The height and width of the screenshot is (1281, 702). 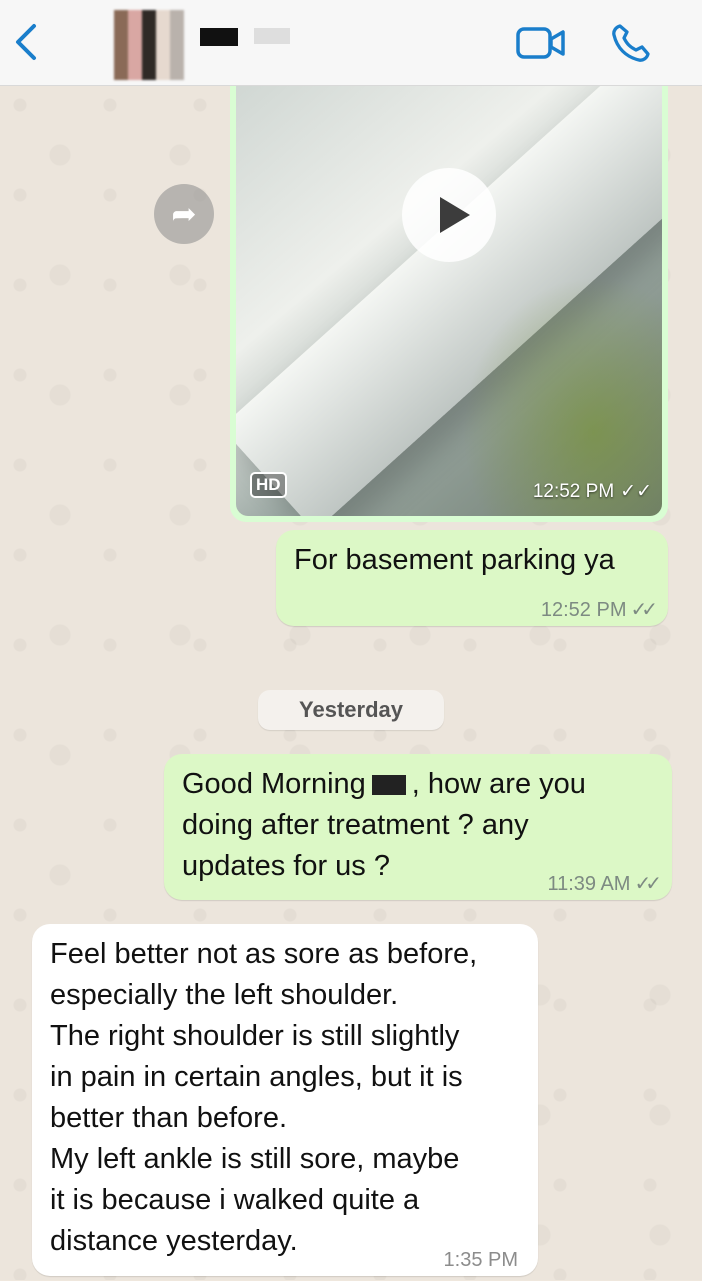 What do you see at coordinates (268, 485) in the screenshot?
I see `hd-badge: HD` at bounding box center [268, 485].